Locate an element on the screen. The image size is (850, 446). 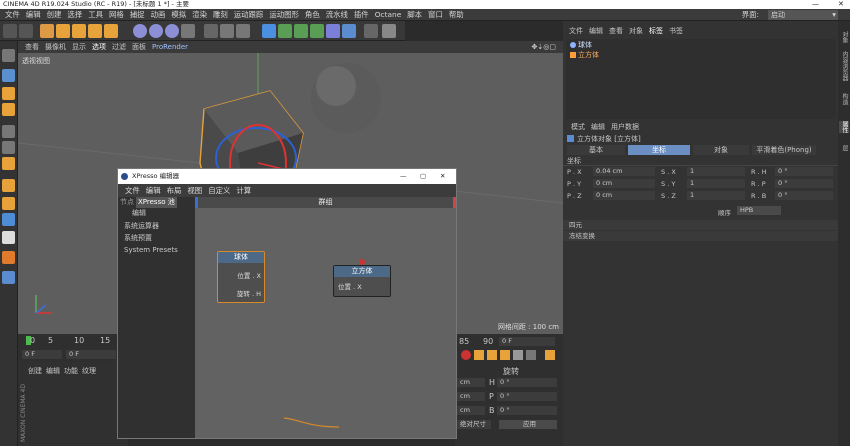
coordinate-system-icon is located at coordinates (188, 31).